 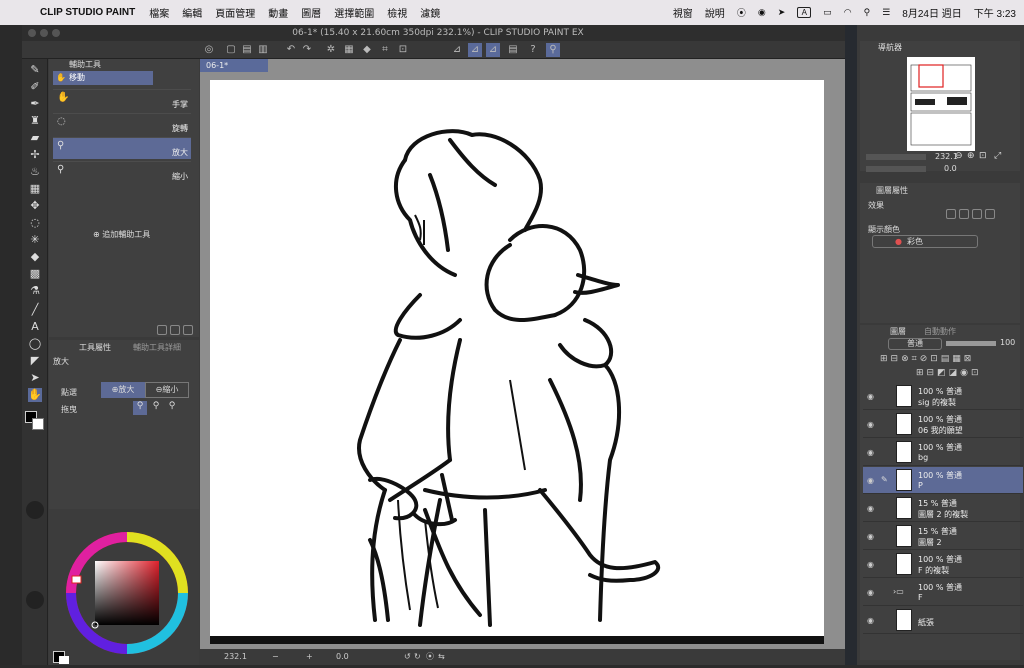 What do you see at coordinates (971, 343) in the screenshot?
I see `opacity-slider` at bounding box center [971, 343].